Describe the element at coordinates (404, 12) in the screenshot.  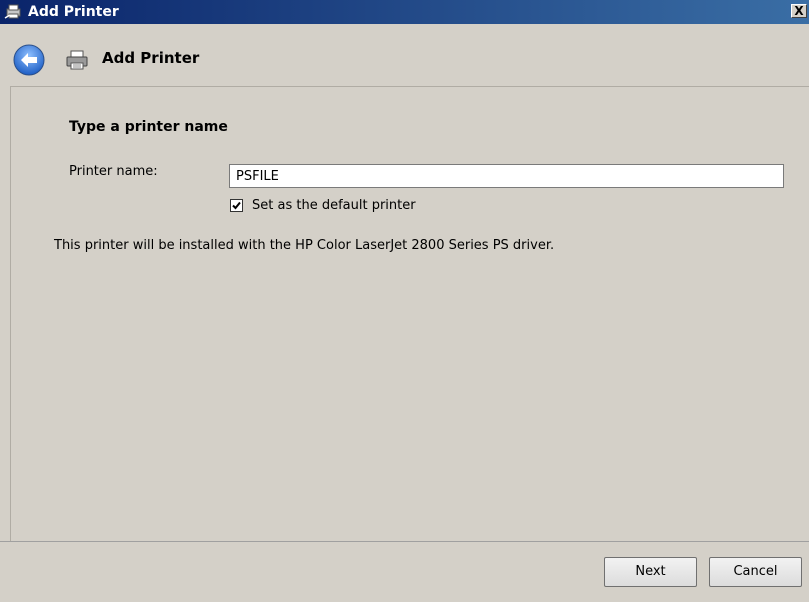
I see `title-bar: Add Printer X` at that location.